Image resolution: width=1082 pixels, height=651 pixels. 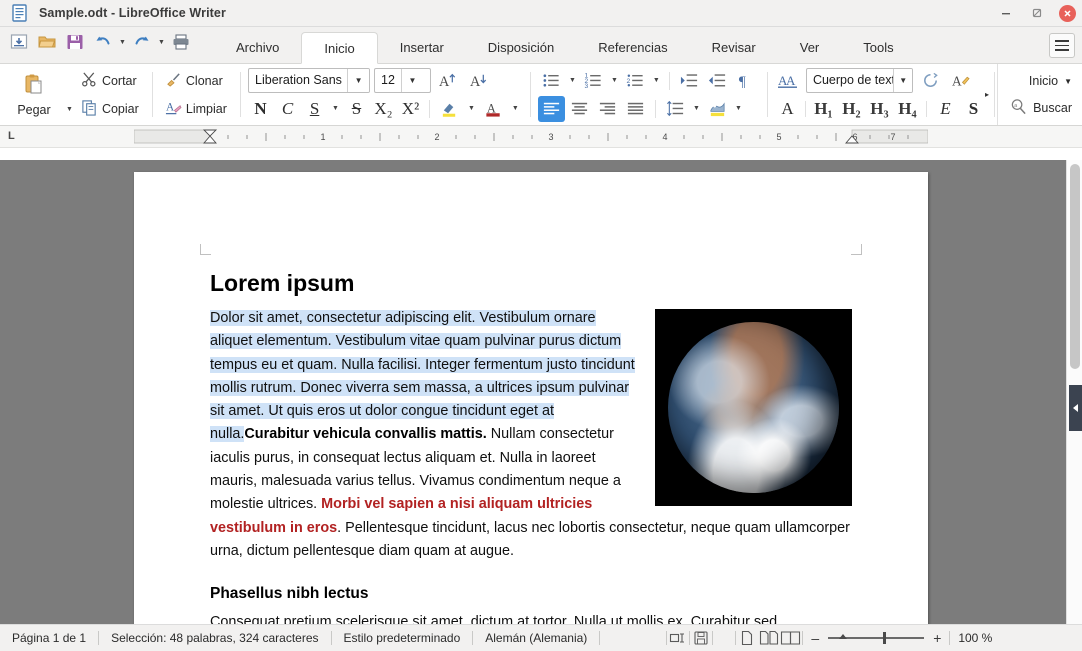 What do you see at coordinates (402, 638) in the screenshot?
I see `page-style-info: Estilo predeterminado` at bounding box center [402, 638].